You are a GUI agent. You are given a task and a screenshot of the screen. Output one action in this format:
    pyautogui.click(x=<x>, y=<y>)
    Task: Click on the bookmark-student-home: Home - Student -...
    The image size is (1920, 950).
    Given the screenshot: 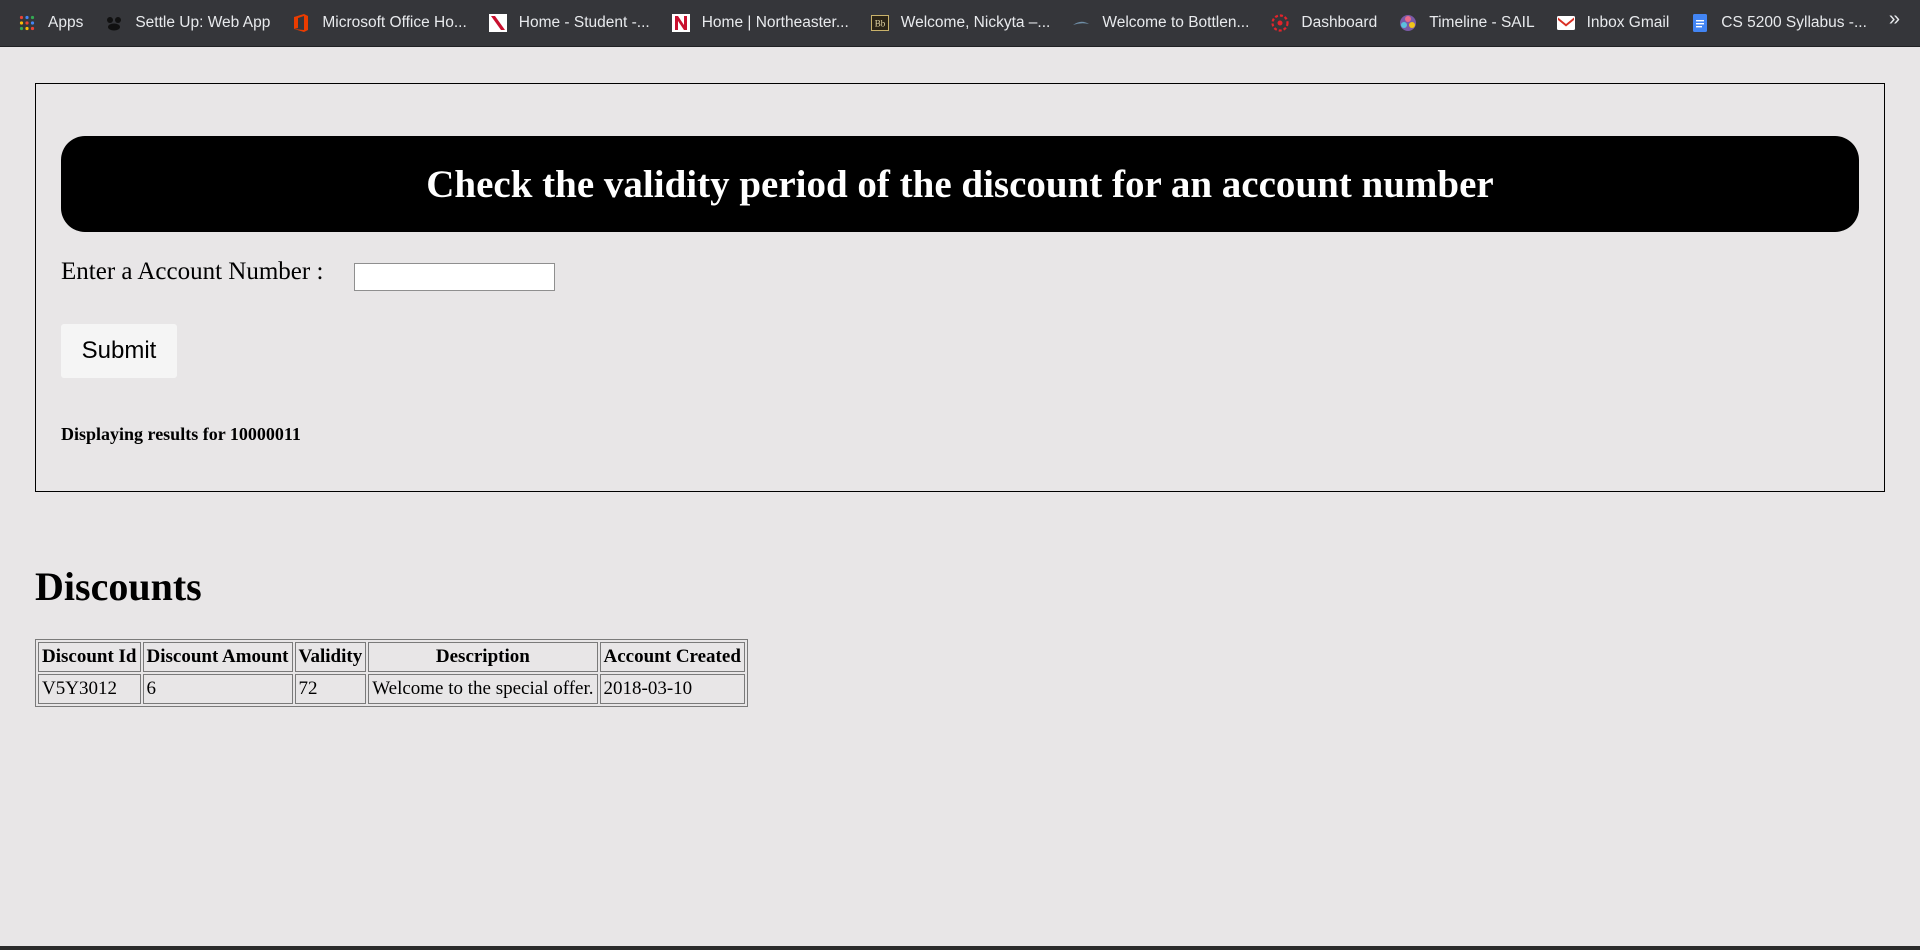 What is the action you would take?
    pyautogui.click(x=574, y=23)
    